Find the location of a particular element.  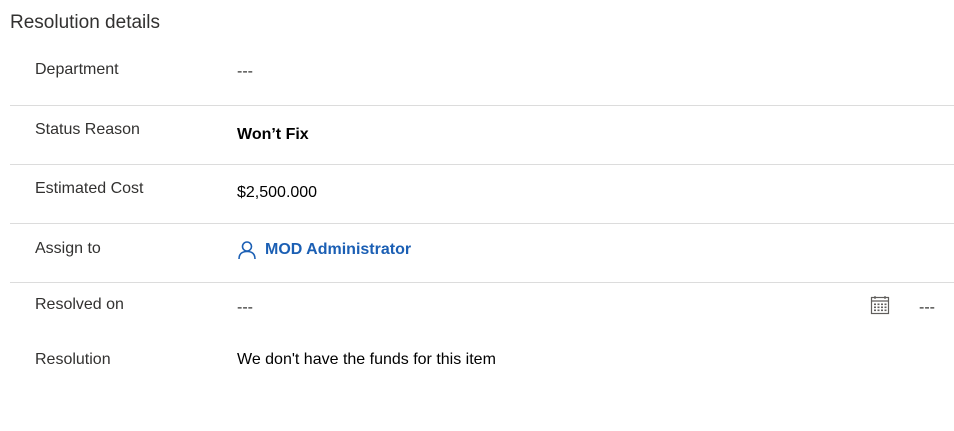

field-row-estimated-cost: Estimated Cost $2,500.000 is located at coordinates (482, 194).